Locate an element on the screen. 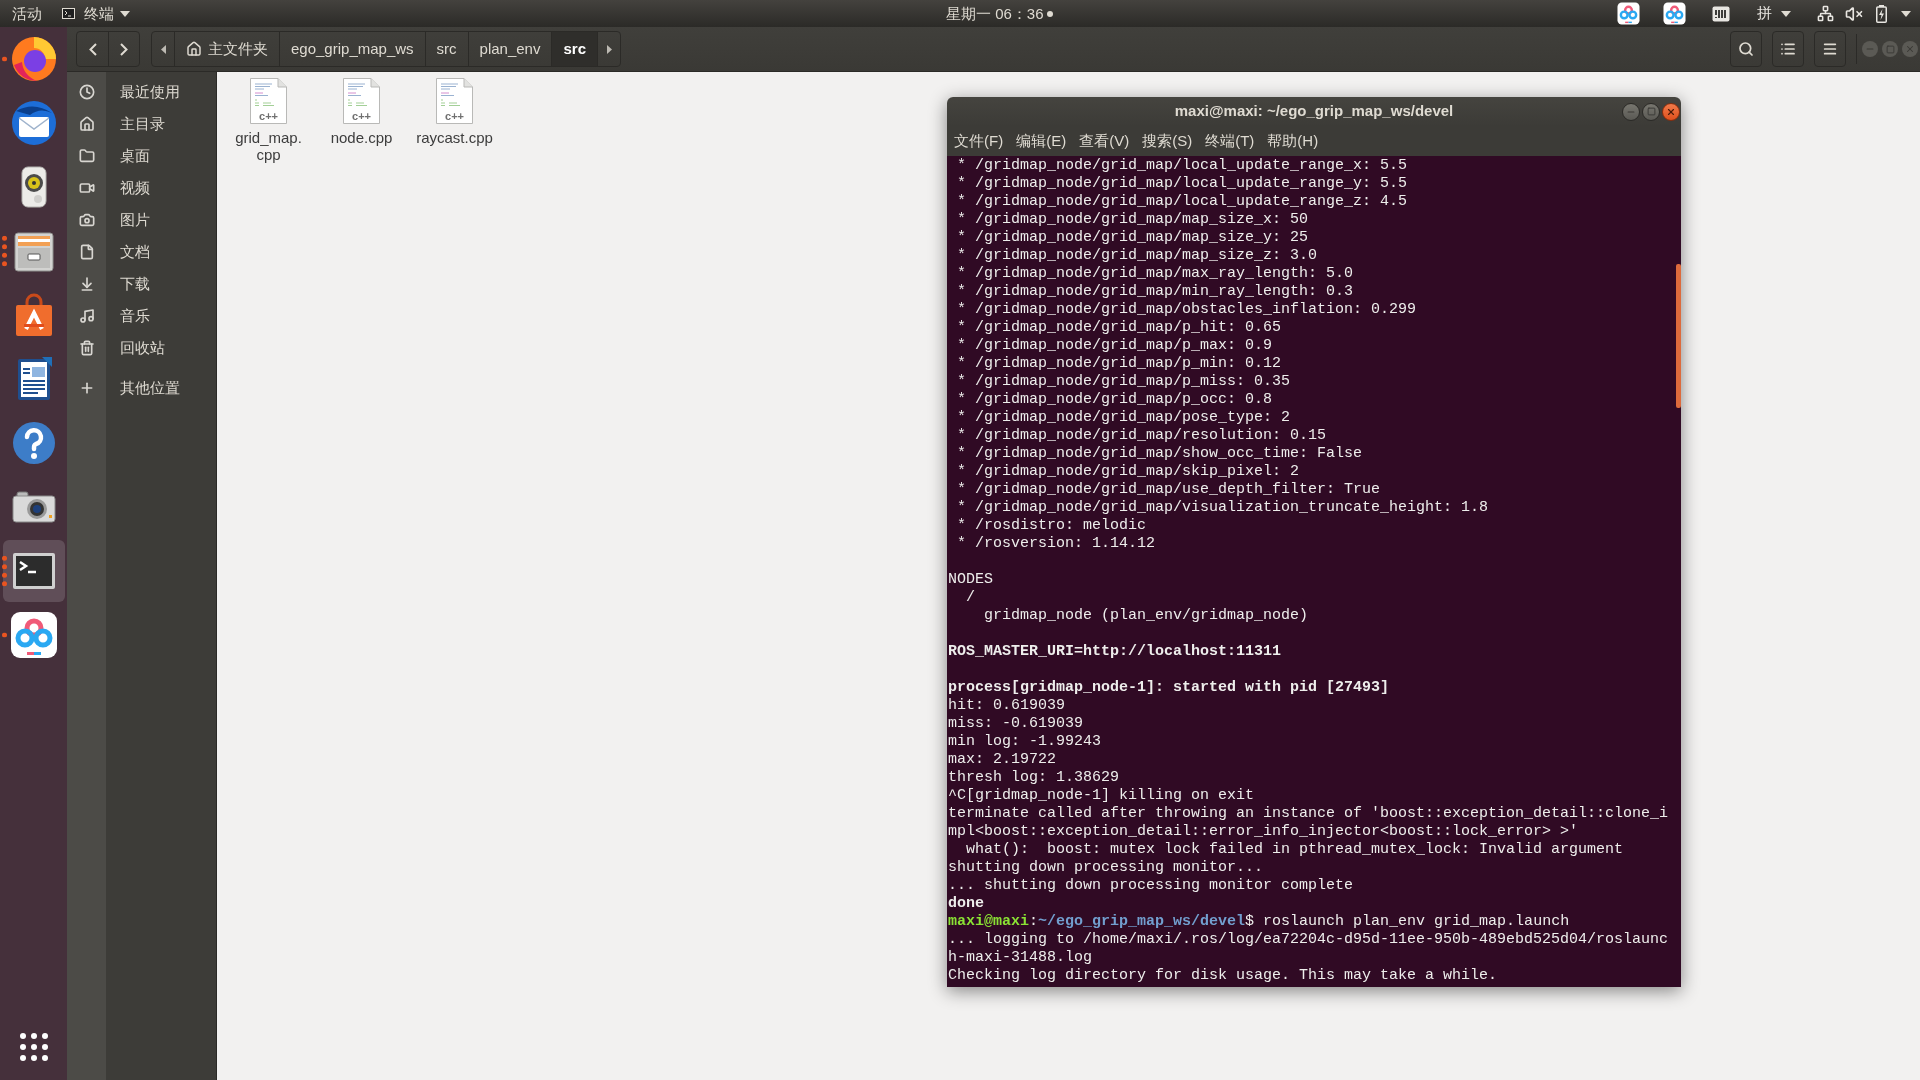  sidebar-item: 主目录 is located at coordinates (141, 124).